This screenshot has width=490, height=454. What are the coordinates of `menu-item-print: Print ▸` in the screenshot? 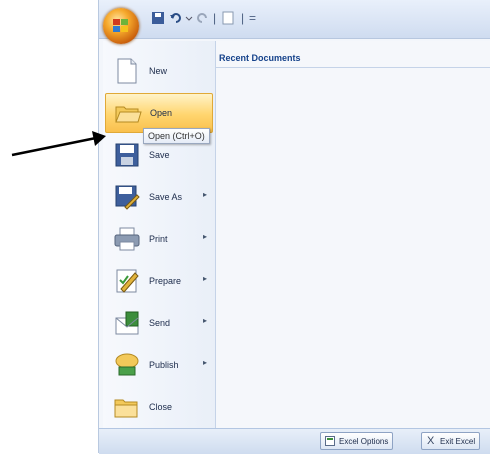 It's located at (159, 239).